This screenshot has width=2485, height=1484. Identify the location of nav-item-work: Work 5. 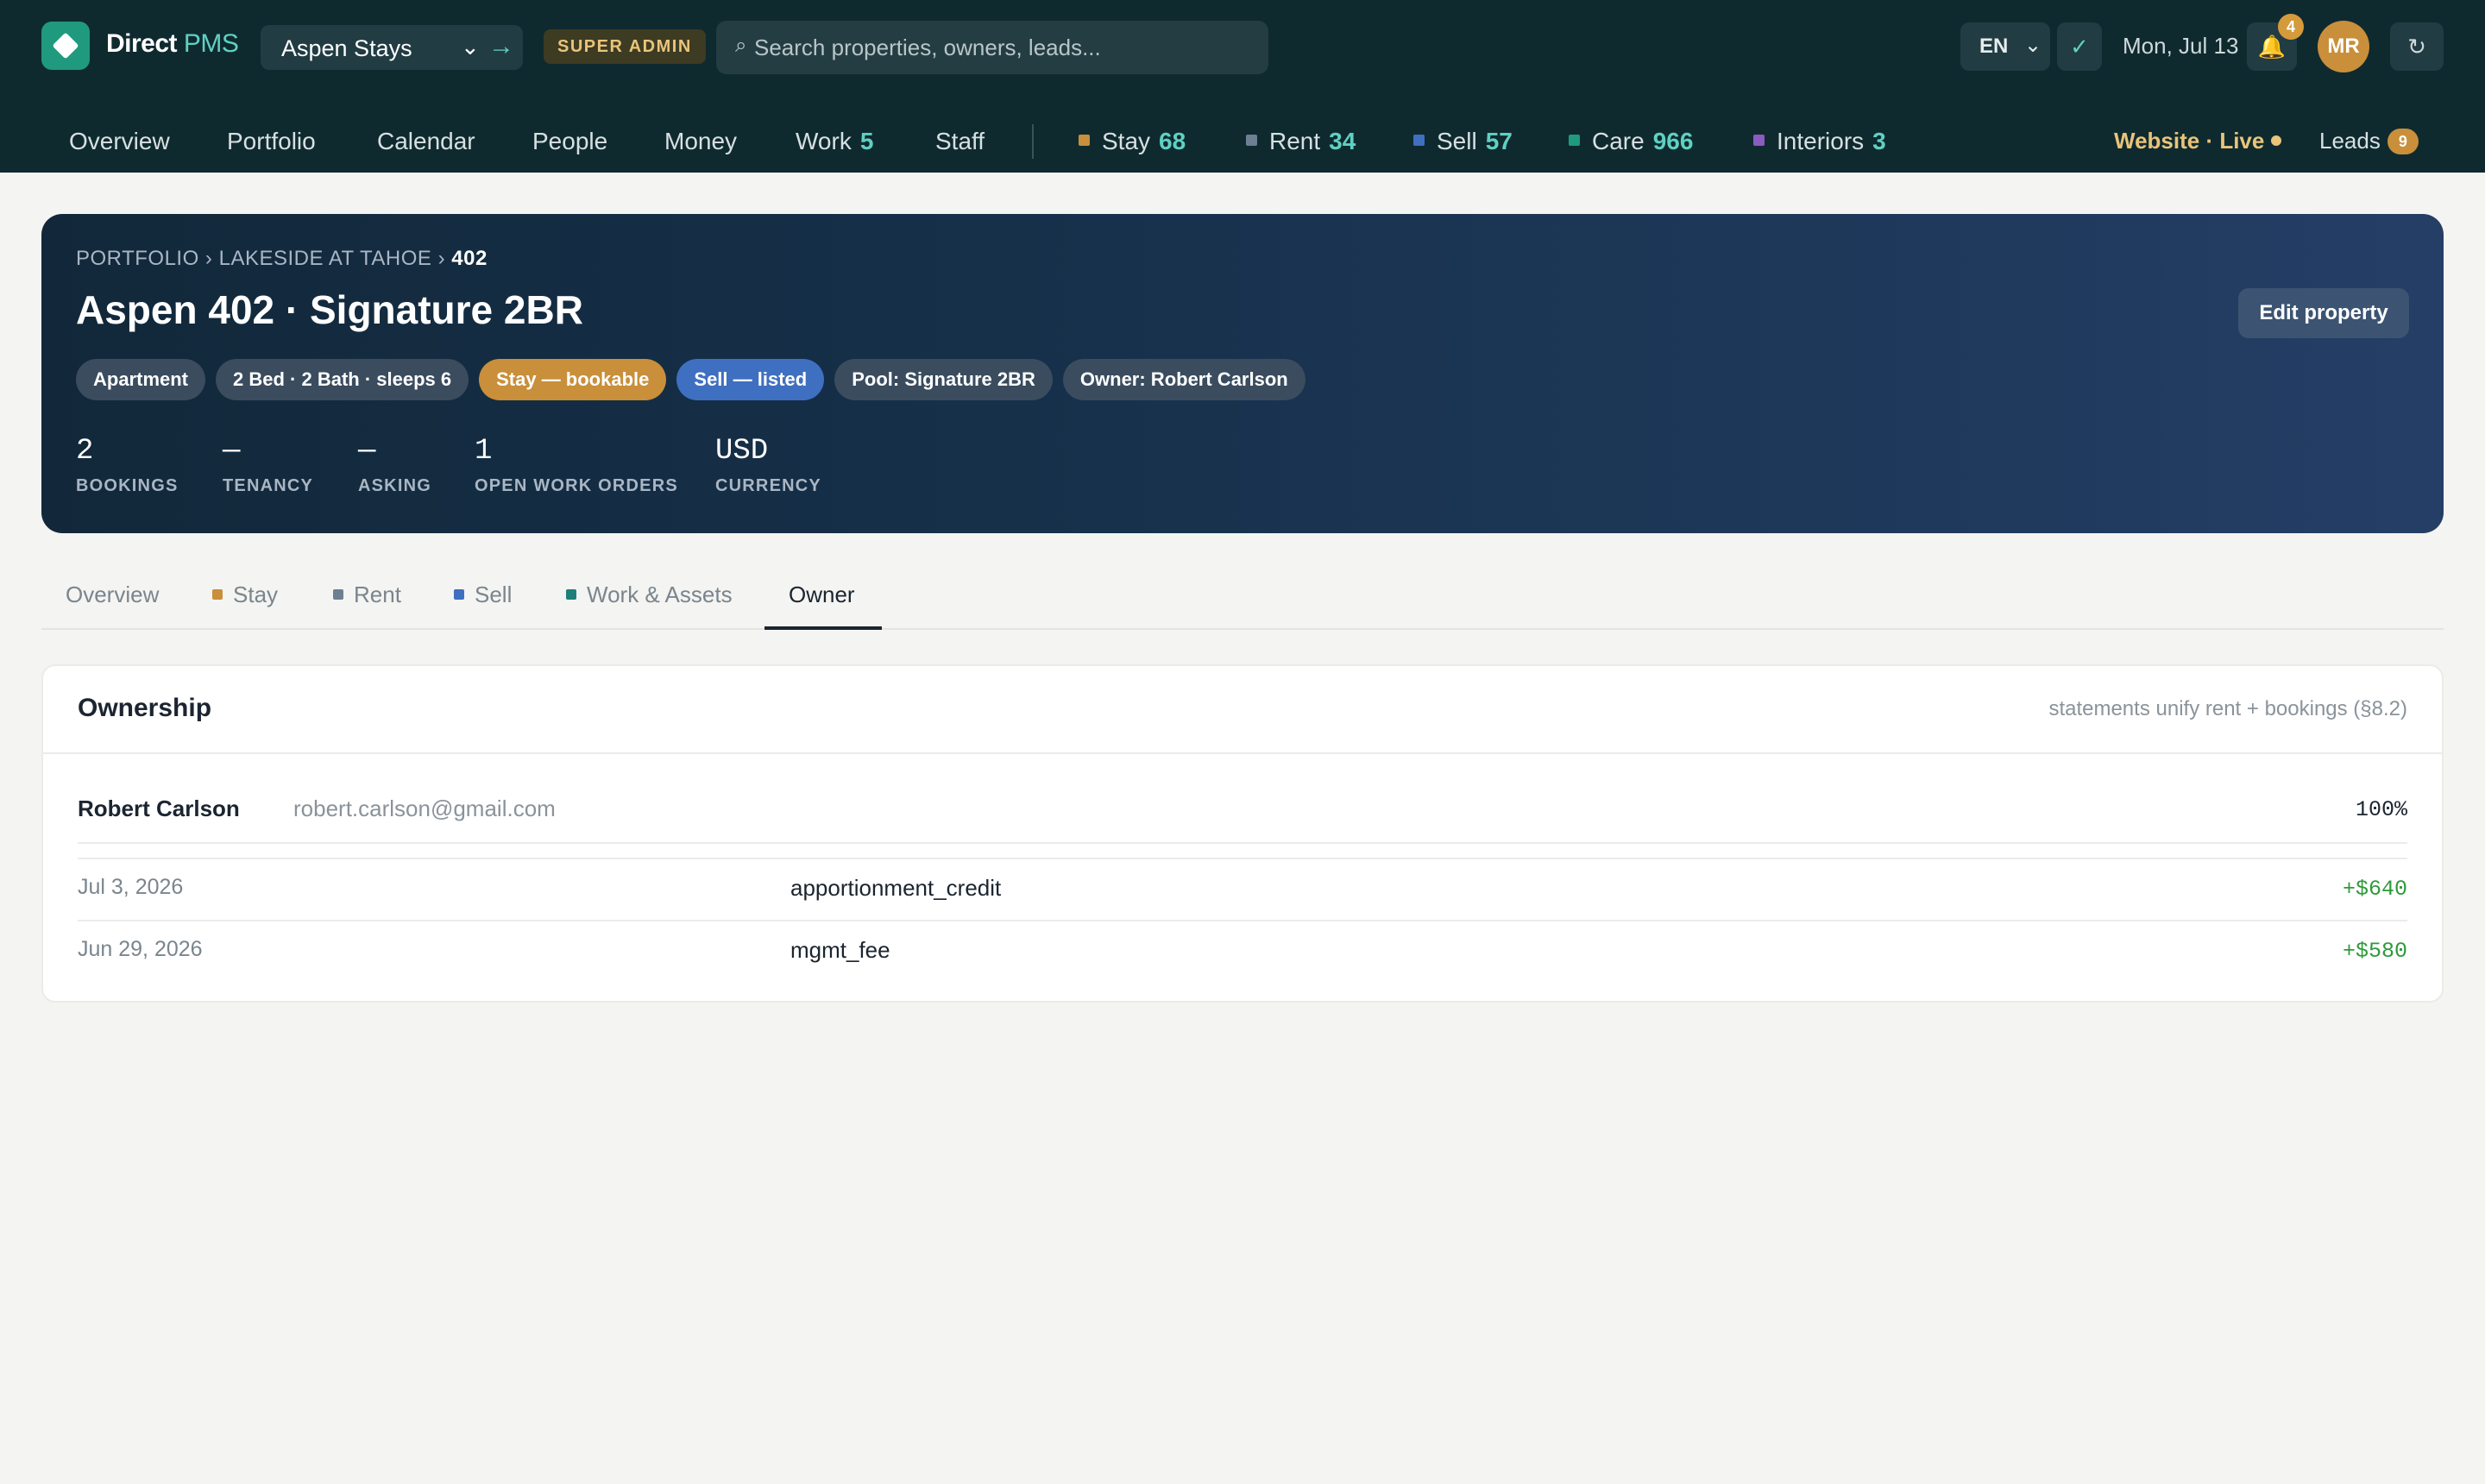
(834, 141).